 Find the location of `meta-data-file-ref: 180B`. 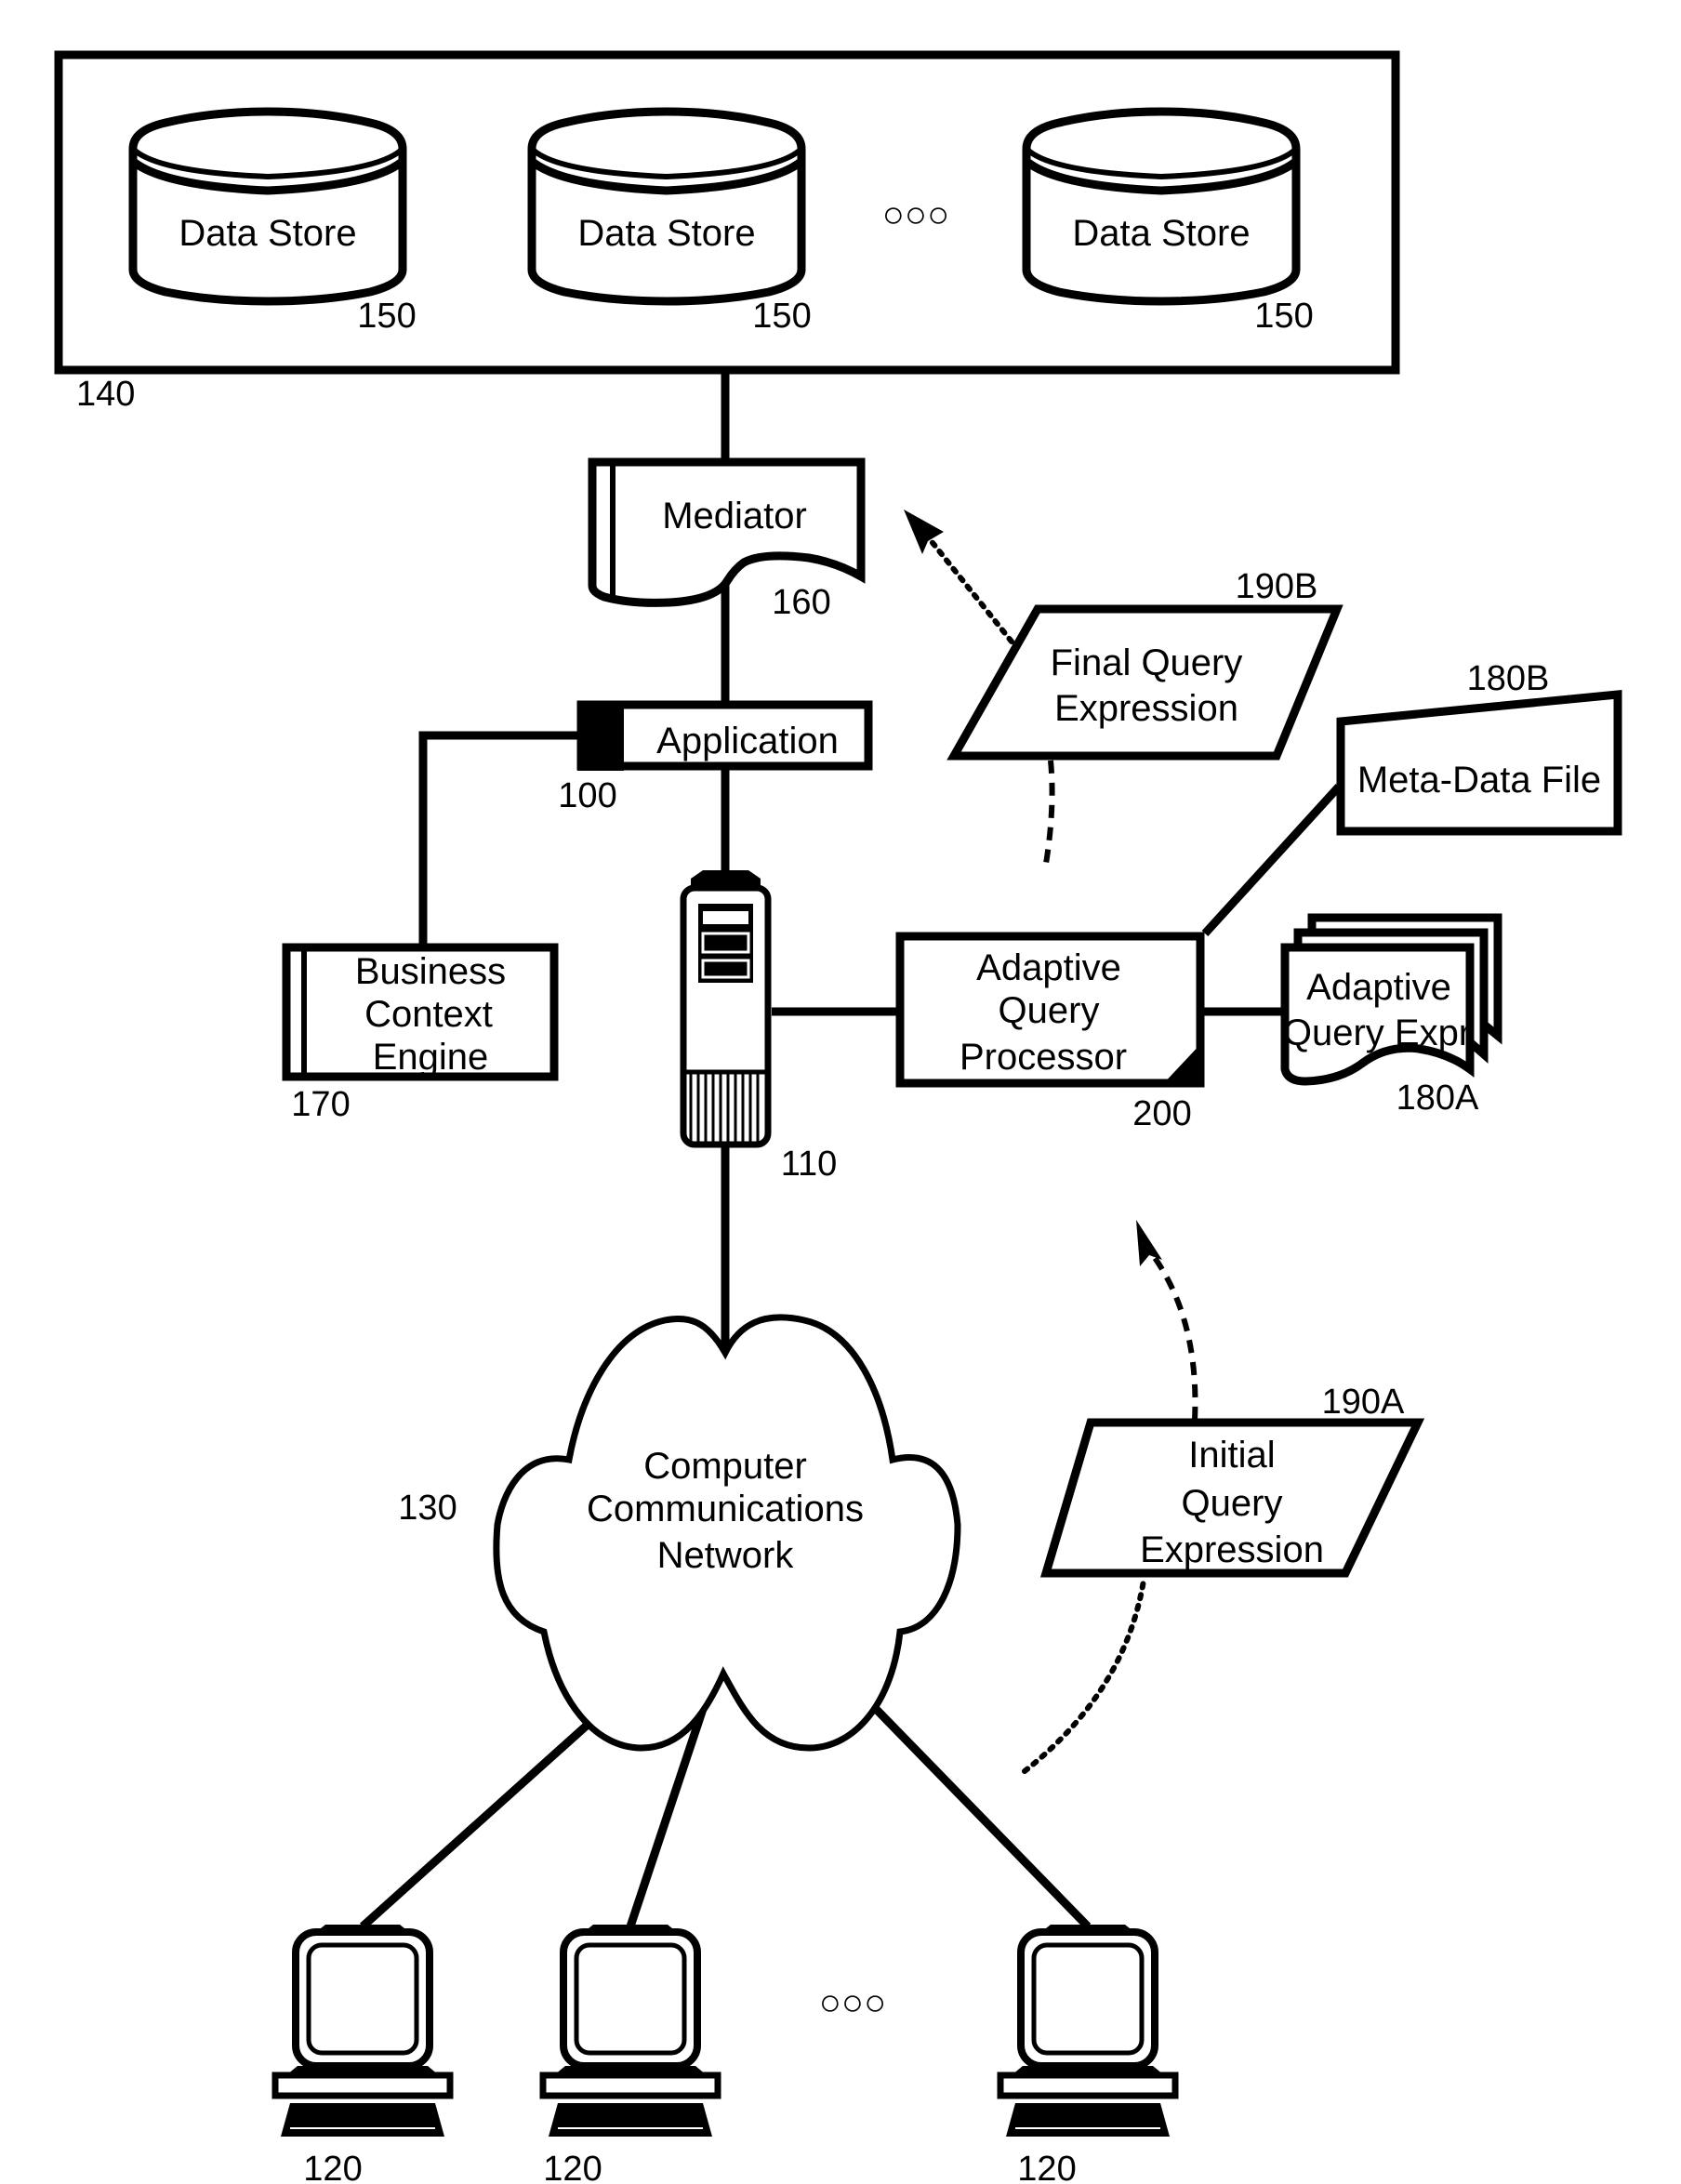

meta-data-file-ref: 180B is located at coordinates (1508, 678).